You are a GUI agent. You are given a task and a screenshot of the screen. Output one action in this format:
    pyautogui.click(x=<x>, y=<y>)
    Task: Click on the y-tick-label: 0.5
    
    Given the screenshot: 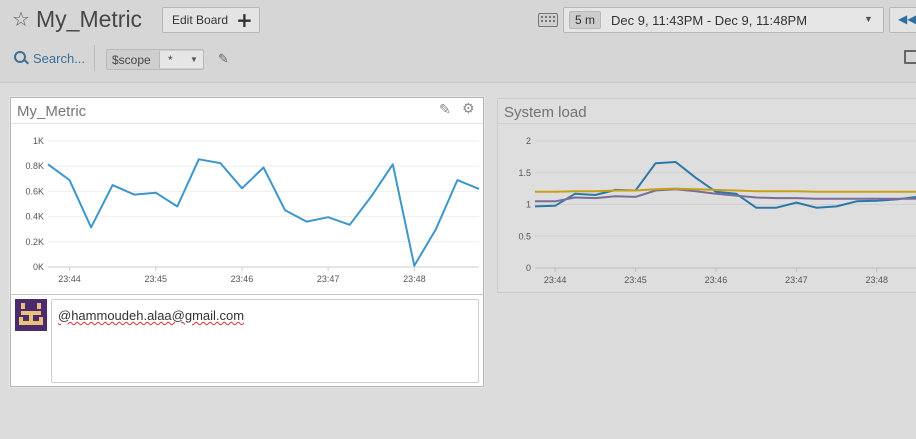 What is the action you would take?
    pyautogui.click(x=524, y=236)
    